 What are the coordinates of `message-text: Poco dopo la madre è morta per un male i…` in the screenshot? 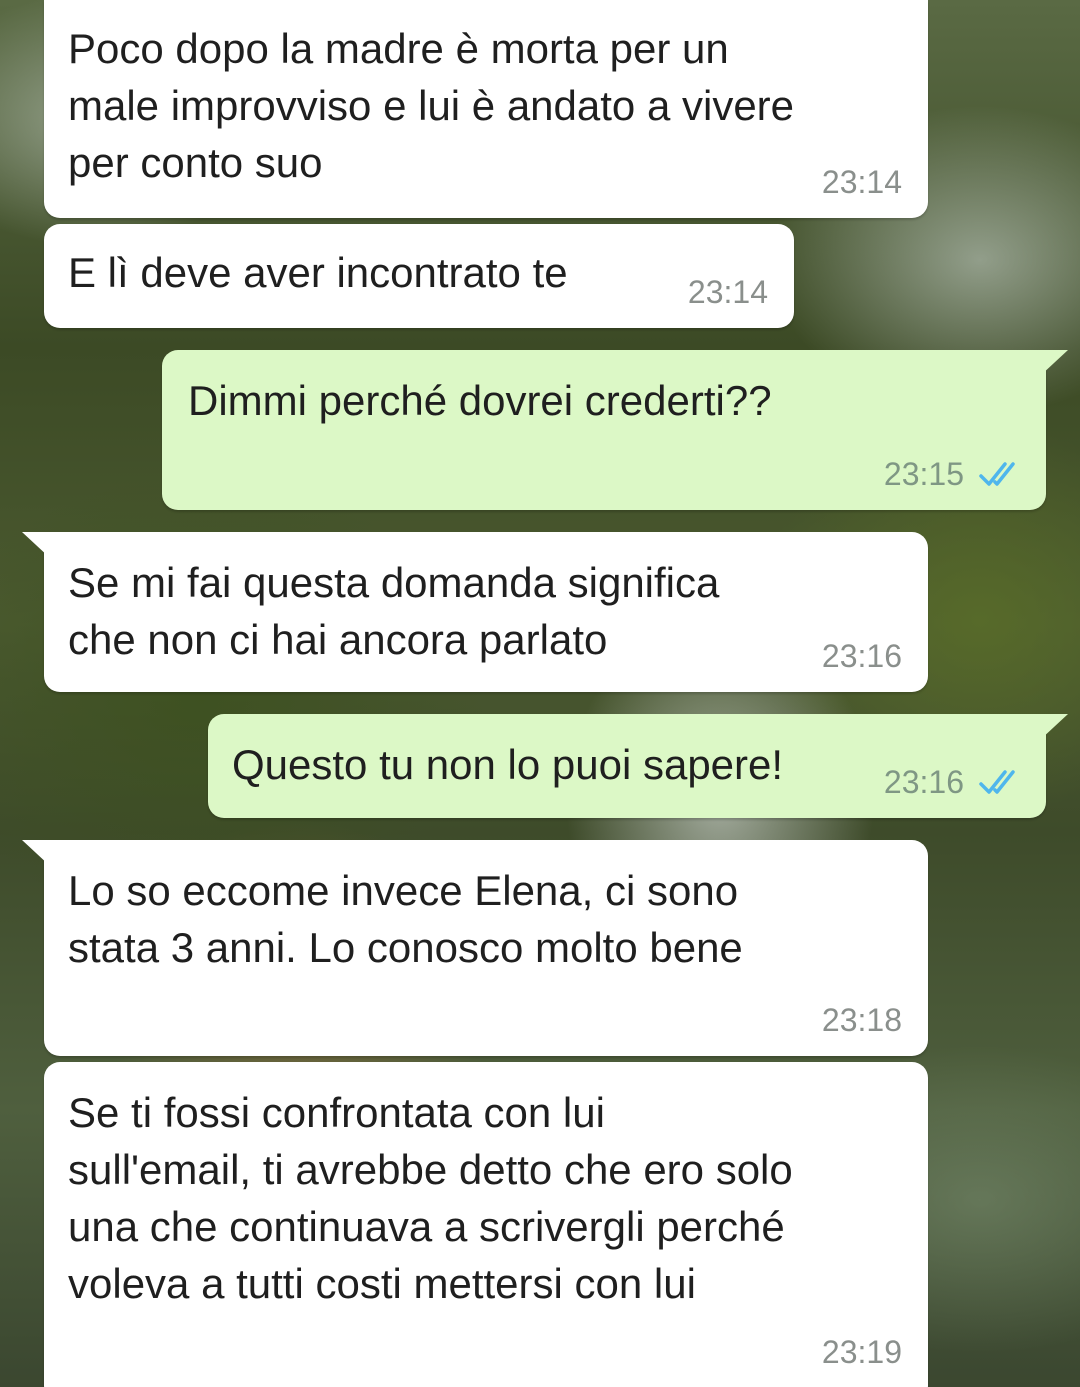 It's located at (431, 105).